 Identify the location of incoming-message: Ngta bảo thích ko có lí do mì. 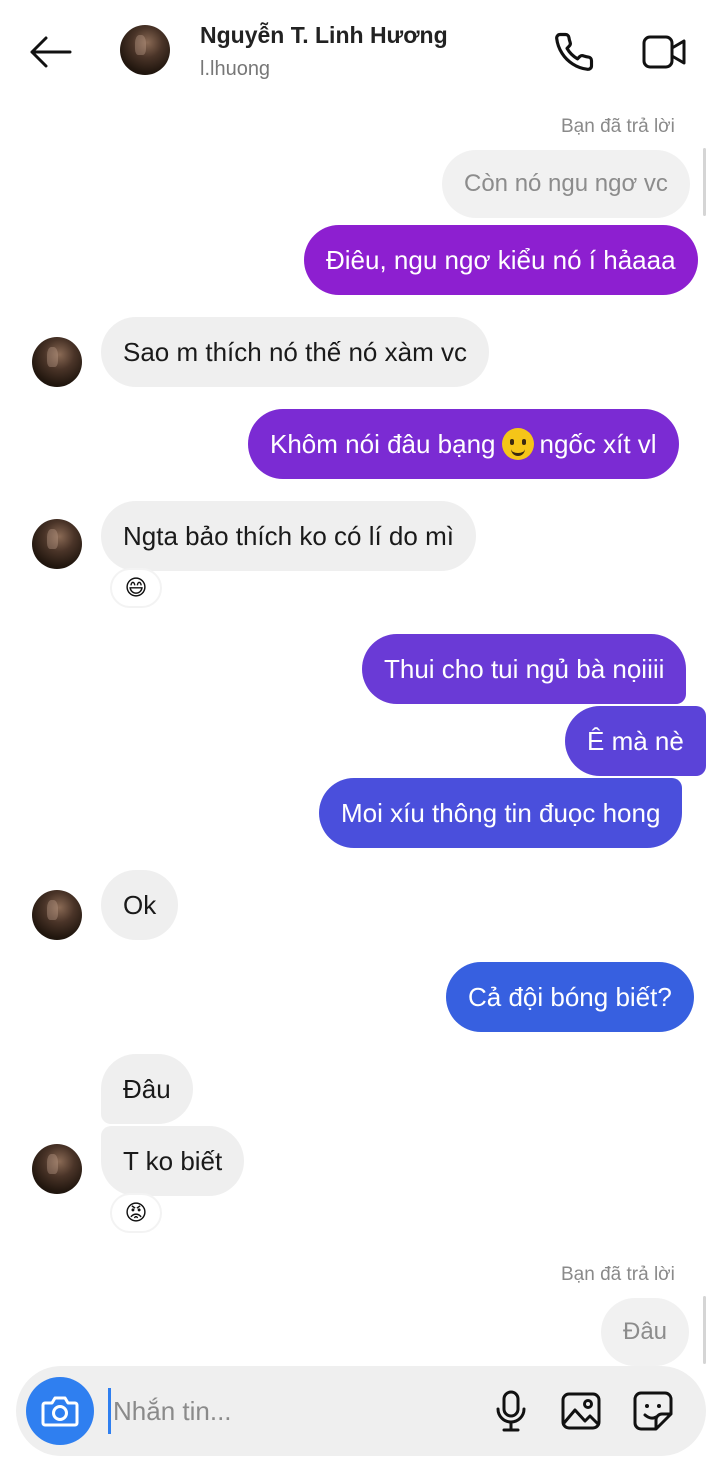
(288, 536).